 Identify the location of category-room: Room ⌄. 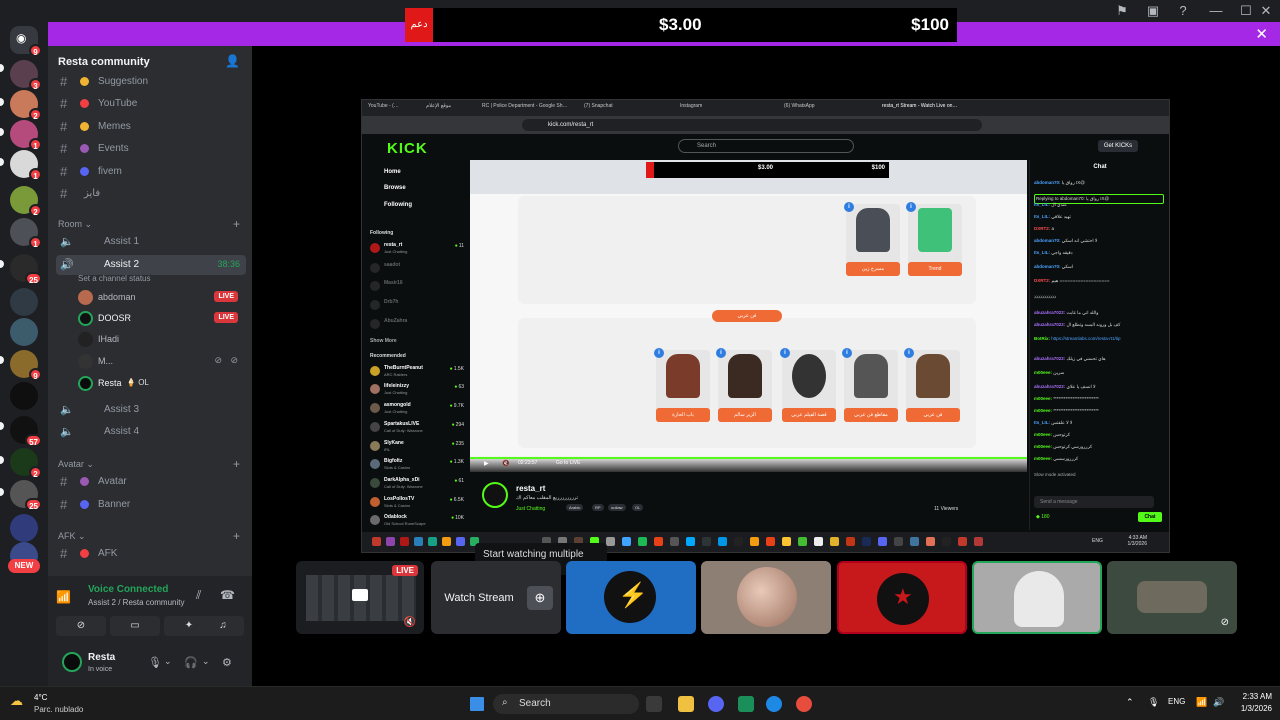
(75, 224).